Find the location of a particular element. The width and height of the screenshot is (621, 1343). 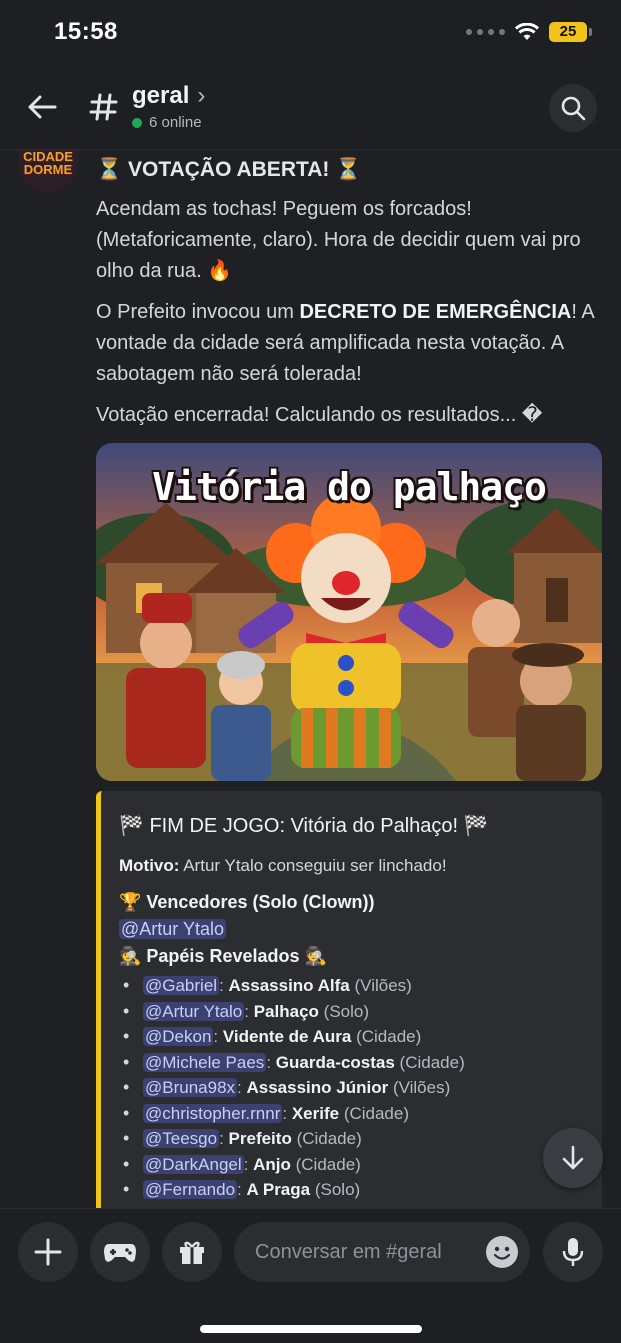

list-item: @Fernando: A Praga (Solo) is located at coordinates (351, 1190).